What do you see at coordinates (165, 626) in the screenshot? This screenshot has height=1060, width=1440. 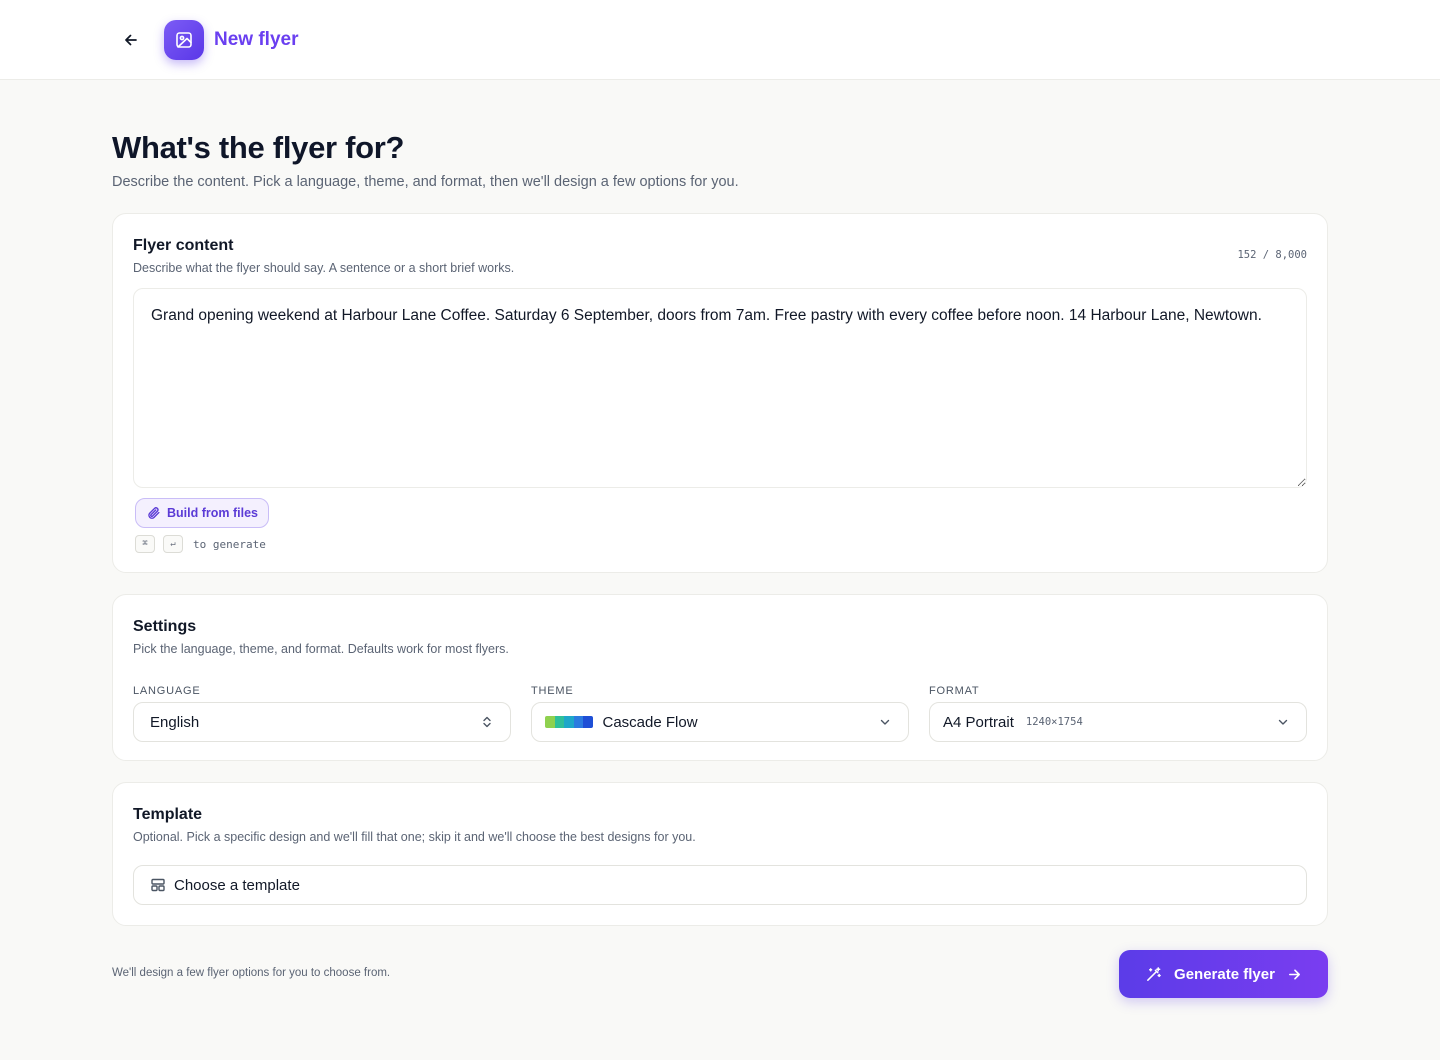 I see `settings-title: Settings` at bounding box center [165, 626].